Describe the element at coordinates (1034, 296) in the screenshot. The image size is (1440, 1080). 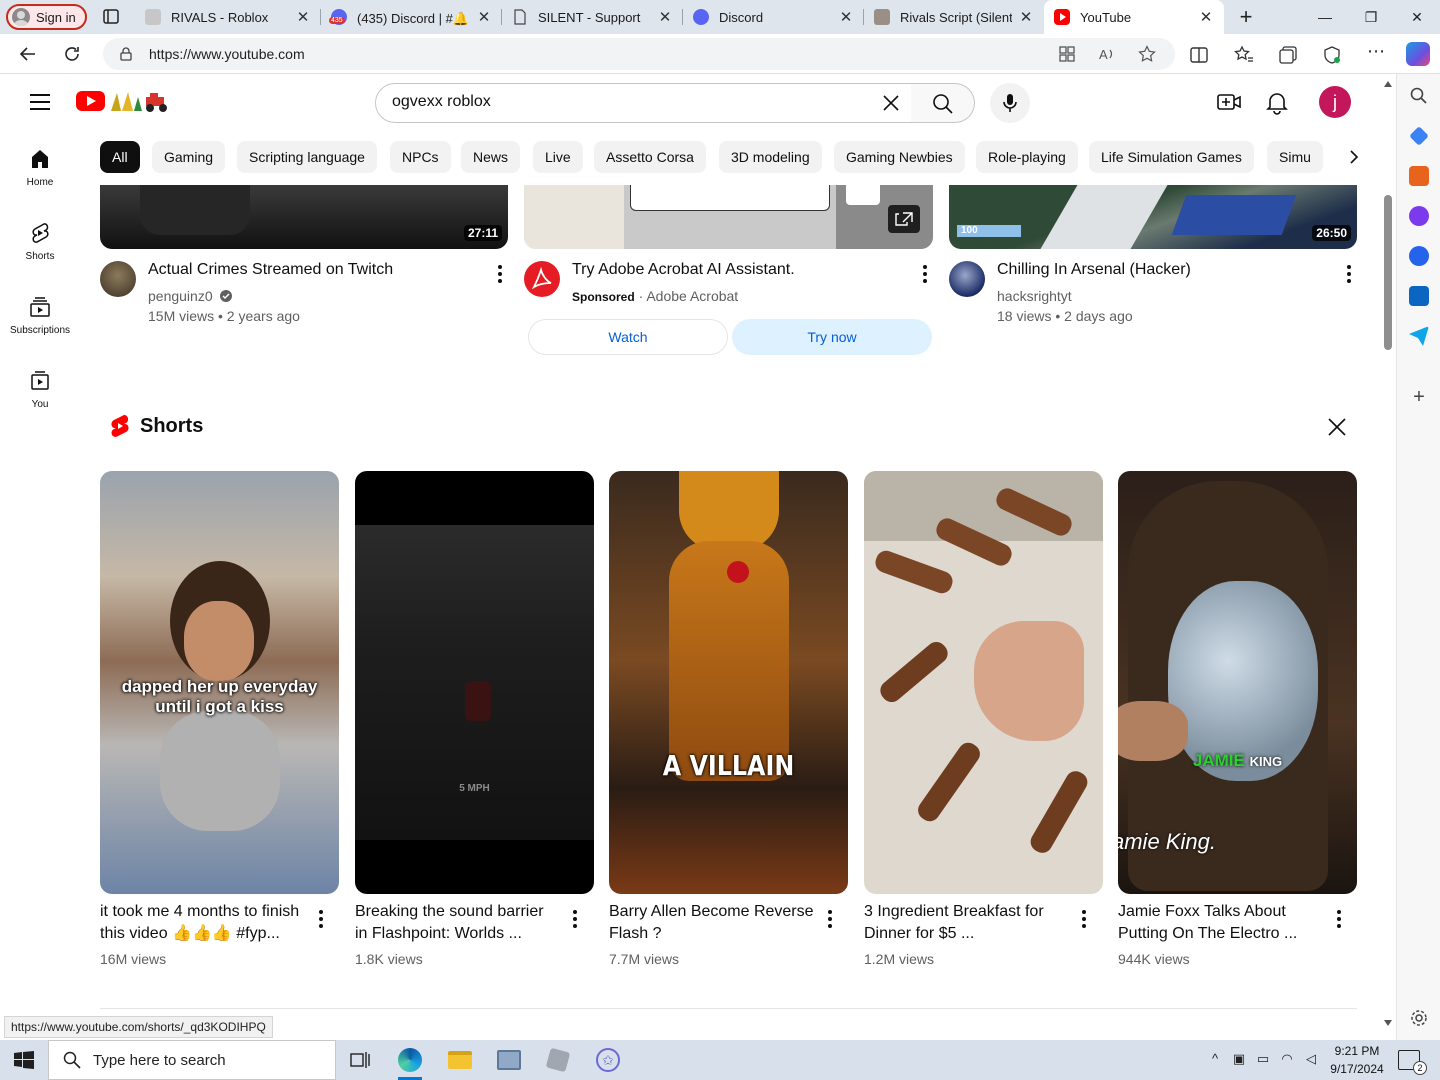
I see `channel-name: hacksrightyt` at that location.